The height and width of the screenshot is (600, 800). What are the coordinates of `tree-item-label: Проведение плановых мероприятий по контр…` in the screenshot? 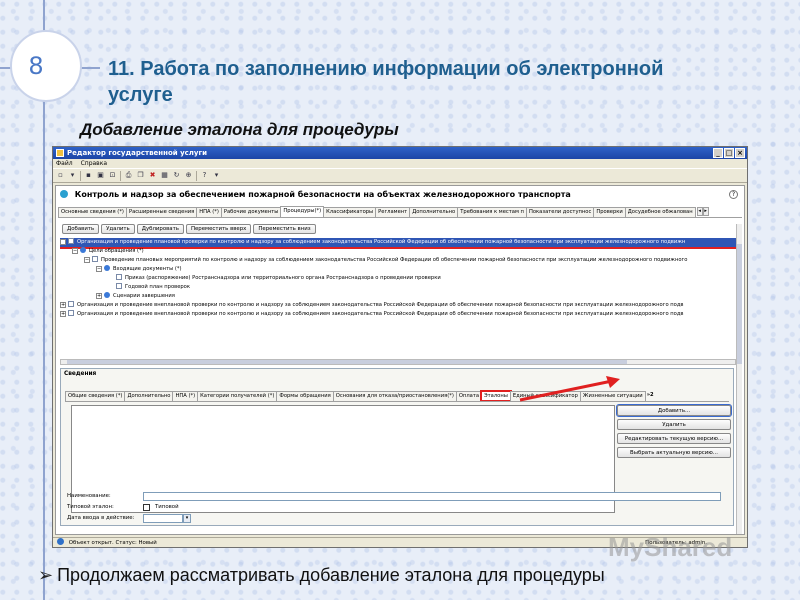 It's located at (394, 260).